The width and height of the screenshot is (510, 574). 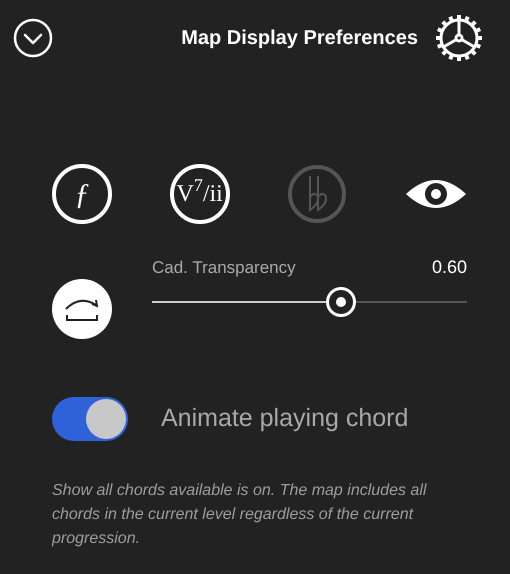 I want to click on settings-icon, so click(x=459, y=38).